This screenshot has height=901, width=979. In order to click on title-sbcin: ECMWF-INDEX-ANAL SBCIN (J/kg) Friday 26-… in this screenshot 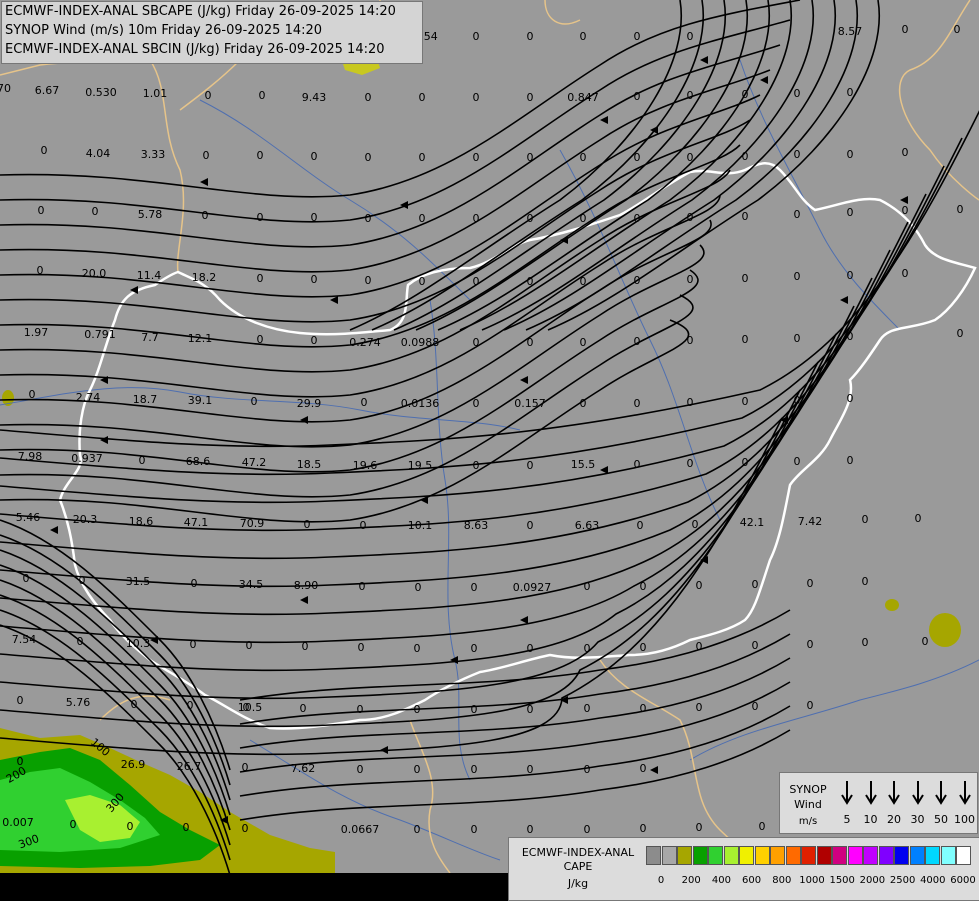, I will do `click(212, 49)`.